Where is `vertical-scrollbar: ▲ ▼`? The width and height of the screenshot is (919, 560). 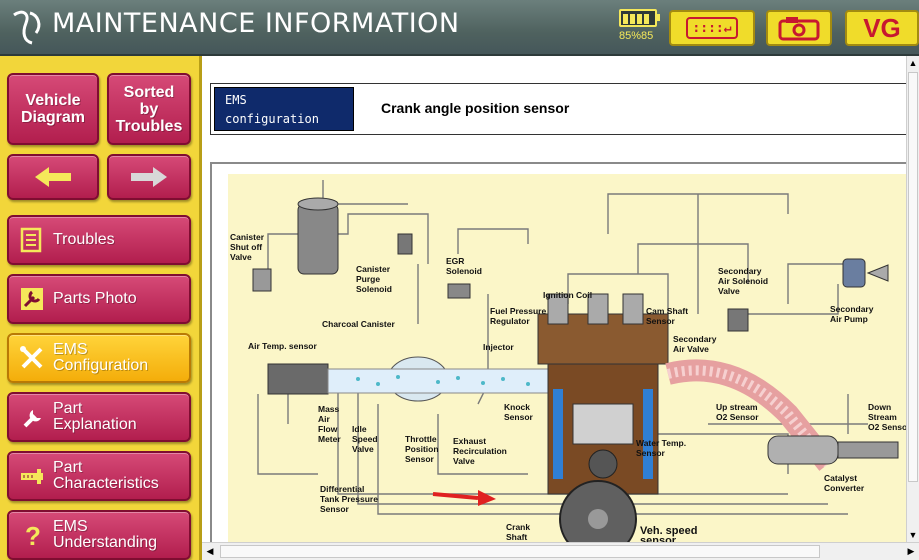 vertical-scrollbar: ▲ ▼ is located at coordinates (912, 299).